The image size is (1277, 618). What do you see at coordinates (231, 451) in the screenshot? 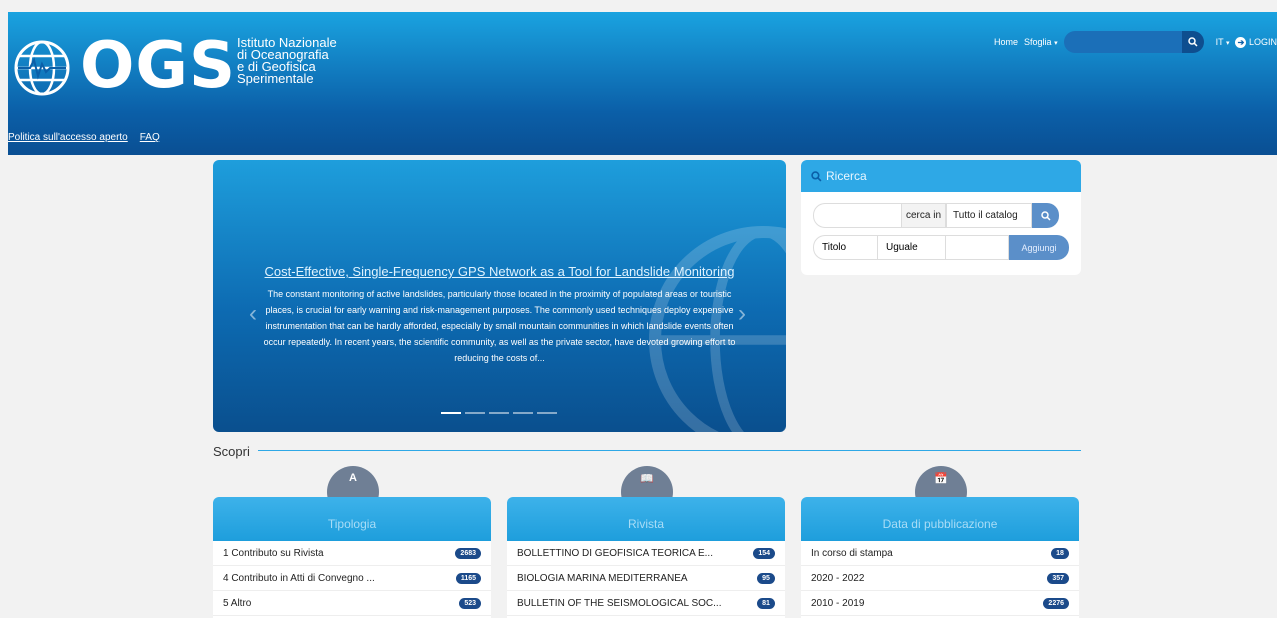
I see `discover-heading: Scopri` at bounding box center [231, 451].